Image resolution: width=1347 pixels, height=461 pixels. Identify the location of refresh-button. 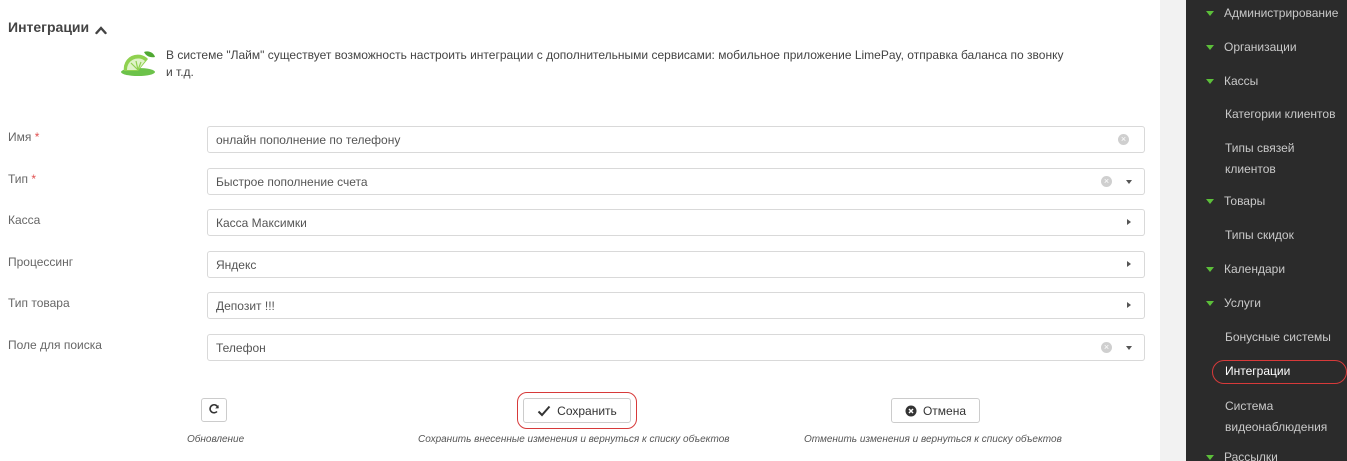
(214, 410).